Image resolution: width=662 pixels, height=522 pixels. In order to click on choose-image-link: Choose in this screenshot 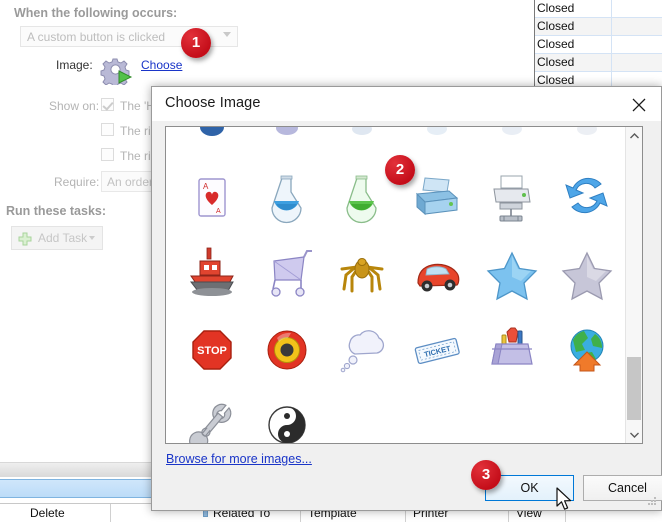, I will do `click(161, 65)`.